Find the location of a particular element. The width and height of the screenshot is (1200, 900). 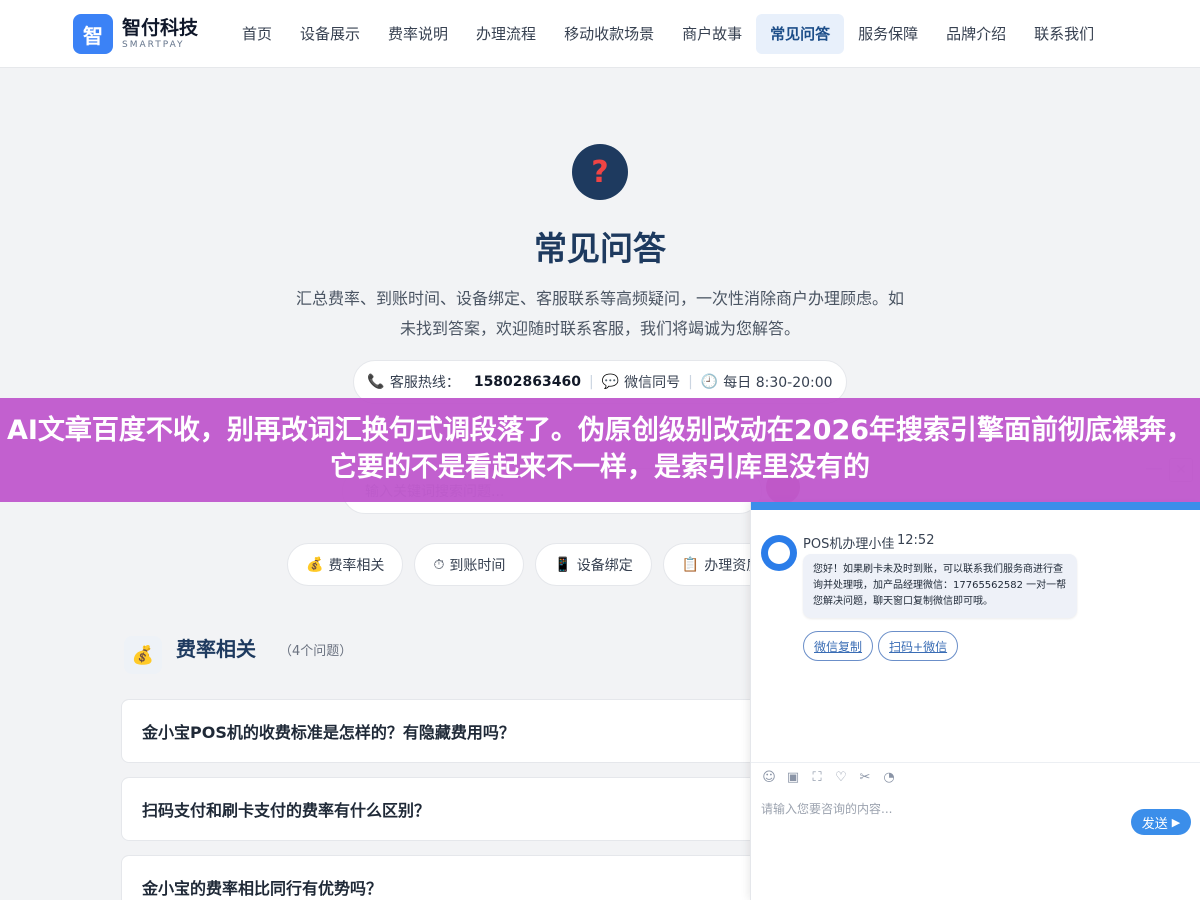

faq-question: 金小宝POS机的收费标准是怎样的？有隐藏费用吗？ is located at coordinates (481, 731).